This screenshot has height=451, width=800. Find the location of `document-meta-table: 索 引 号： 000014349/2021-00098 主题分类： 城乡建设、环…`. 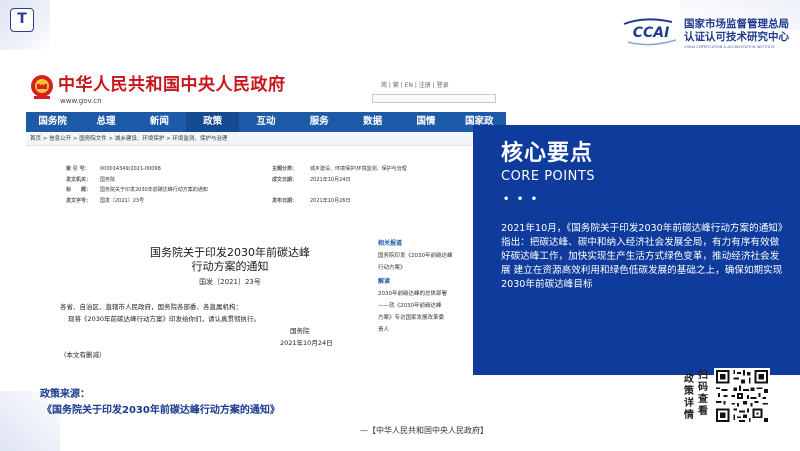

document-meta-table: 索 引 号： 000014349/2021-00098 主题分类： 城乡建设、环… is located at coordinates (246, 185).